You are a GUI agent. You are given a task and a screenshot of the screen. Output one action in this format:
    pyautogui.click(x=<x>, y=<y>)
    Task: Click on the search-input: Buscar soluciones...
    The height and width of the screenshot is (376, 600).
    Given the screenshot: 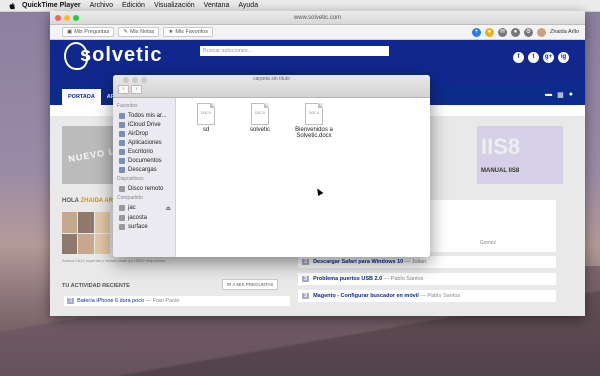 What is the action you would take?
    pyautogui.click(x=294, y=51)
    